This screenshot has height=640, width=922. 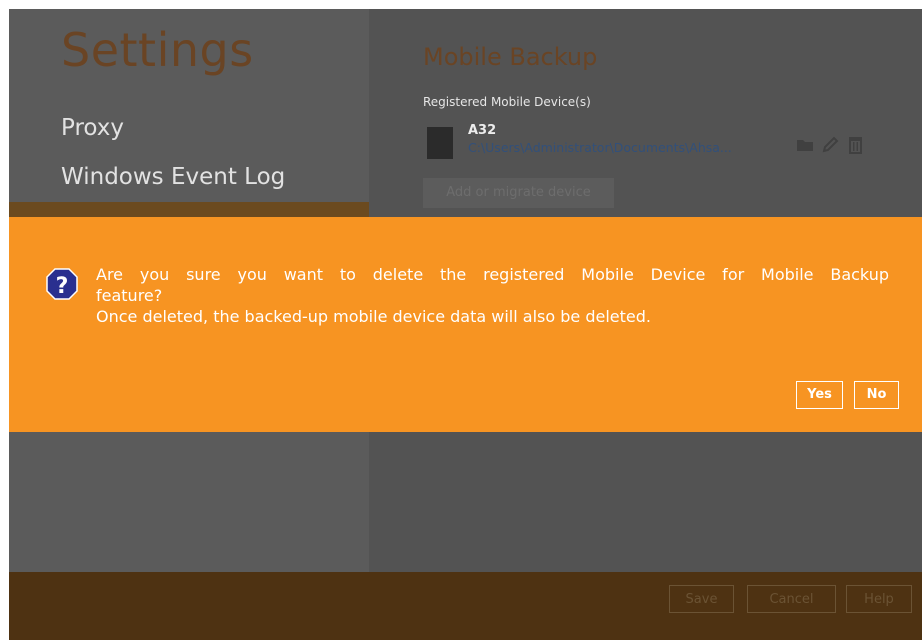 What do you see at coordinates (805, 144) in the screenshot?
I see `folder-icon` at bounding box center [805, 144].